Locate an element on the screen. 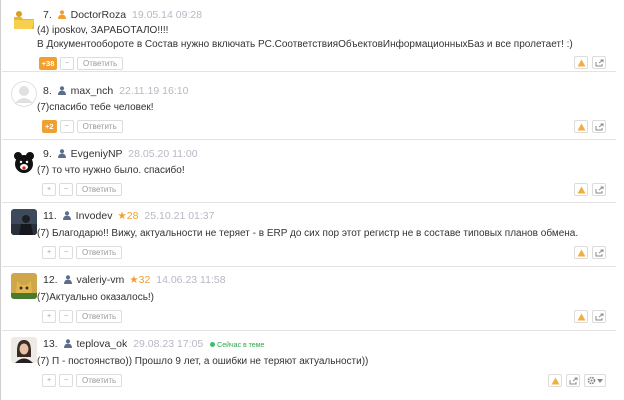 The width and height of the screenshot is (624, 400). folder-avatar-icon is located at coordinates (24, 21).